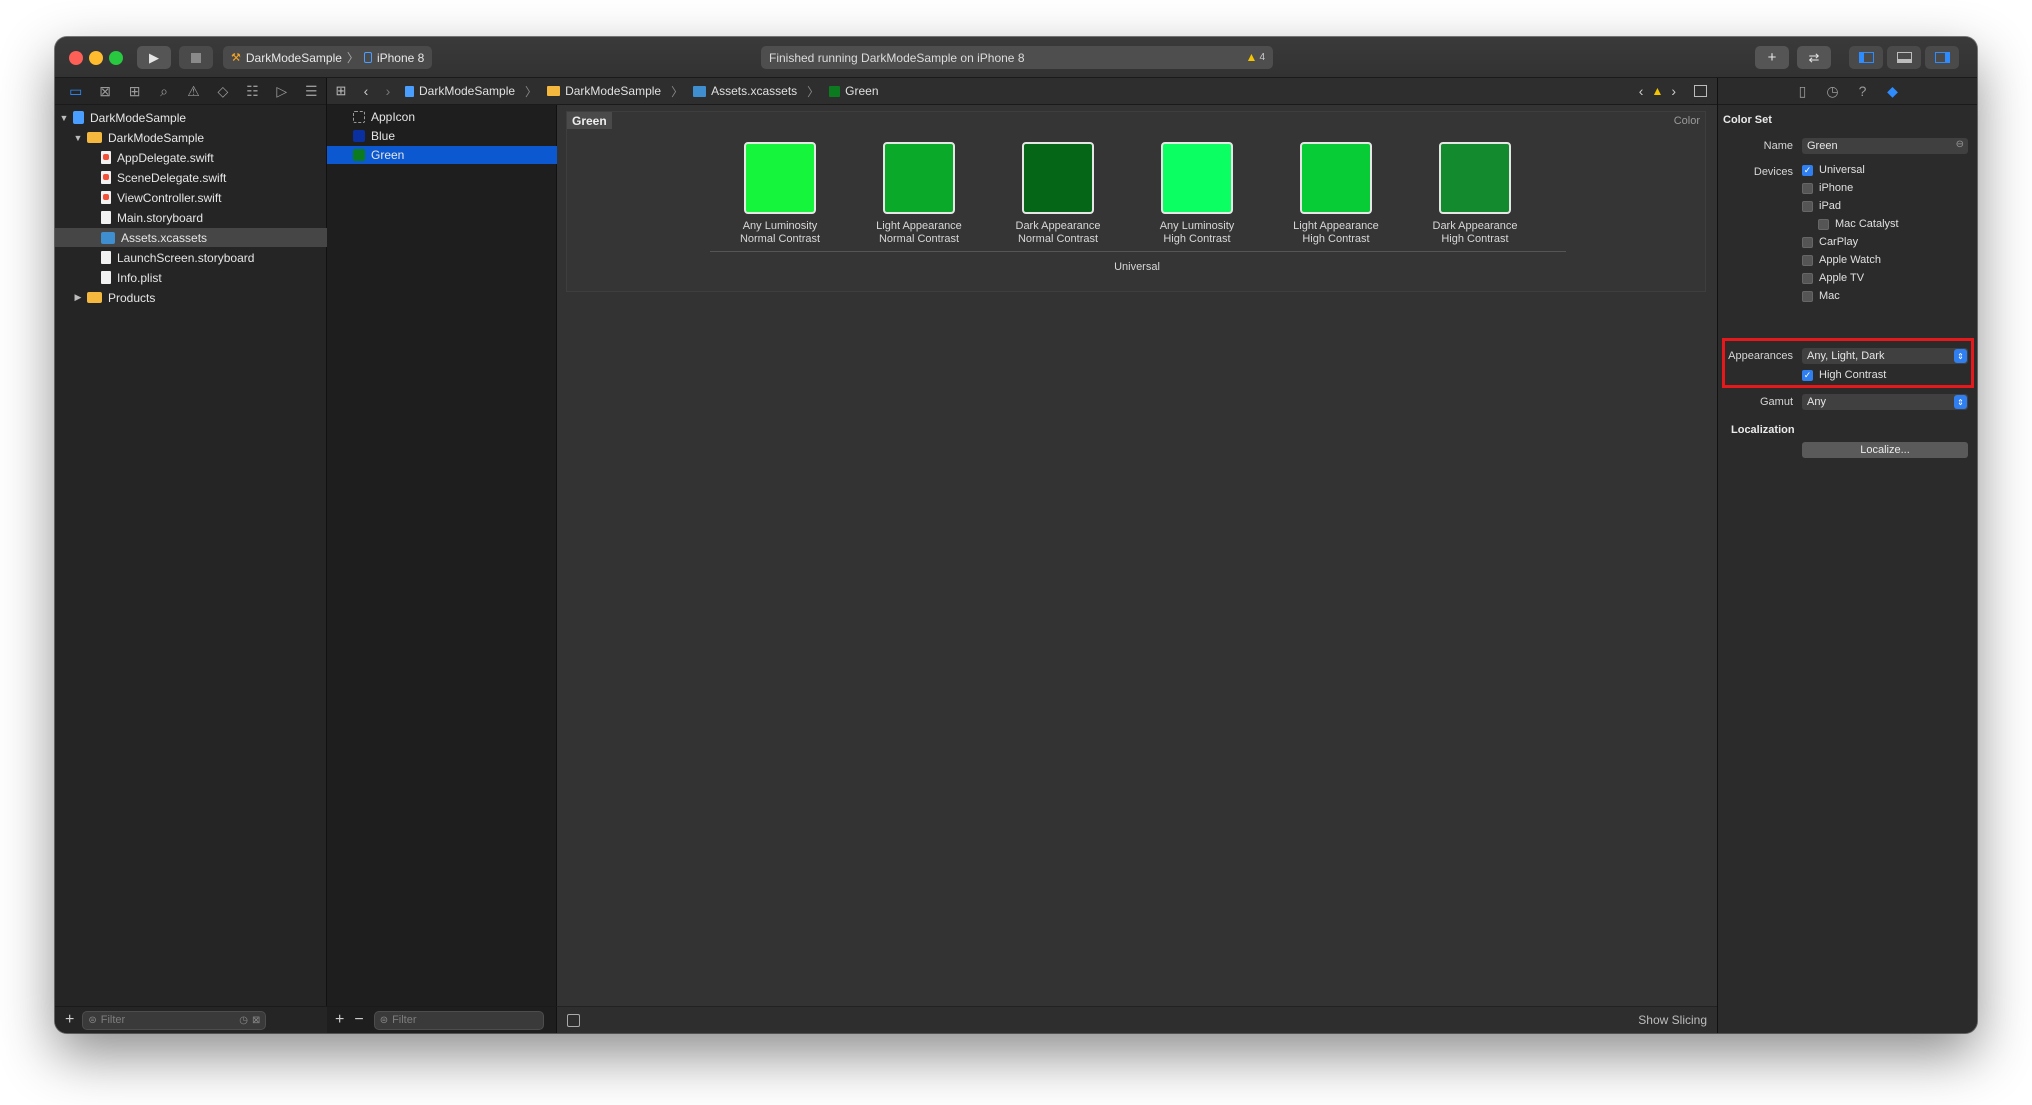 Image resolution: width=2032 pixels, height=1105 pixels. Describe the element at coordinates (116, 58) in the screenshot. I see `zoom-window-button` at that location.